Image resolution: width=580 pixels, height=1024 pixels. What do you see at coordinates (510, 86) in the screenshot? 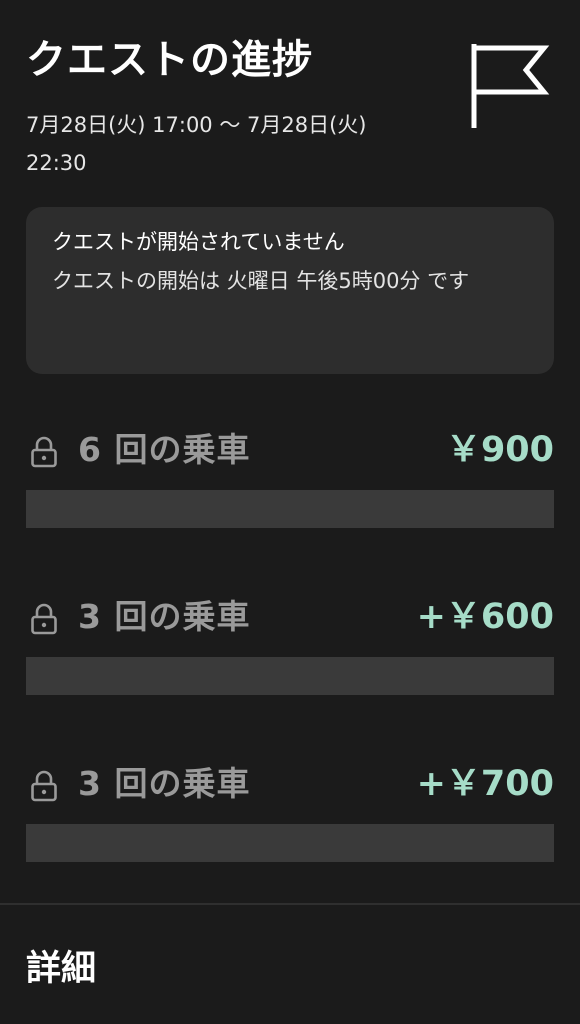
I see `flag-icon` at bounding box center [510, 86].